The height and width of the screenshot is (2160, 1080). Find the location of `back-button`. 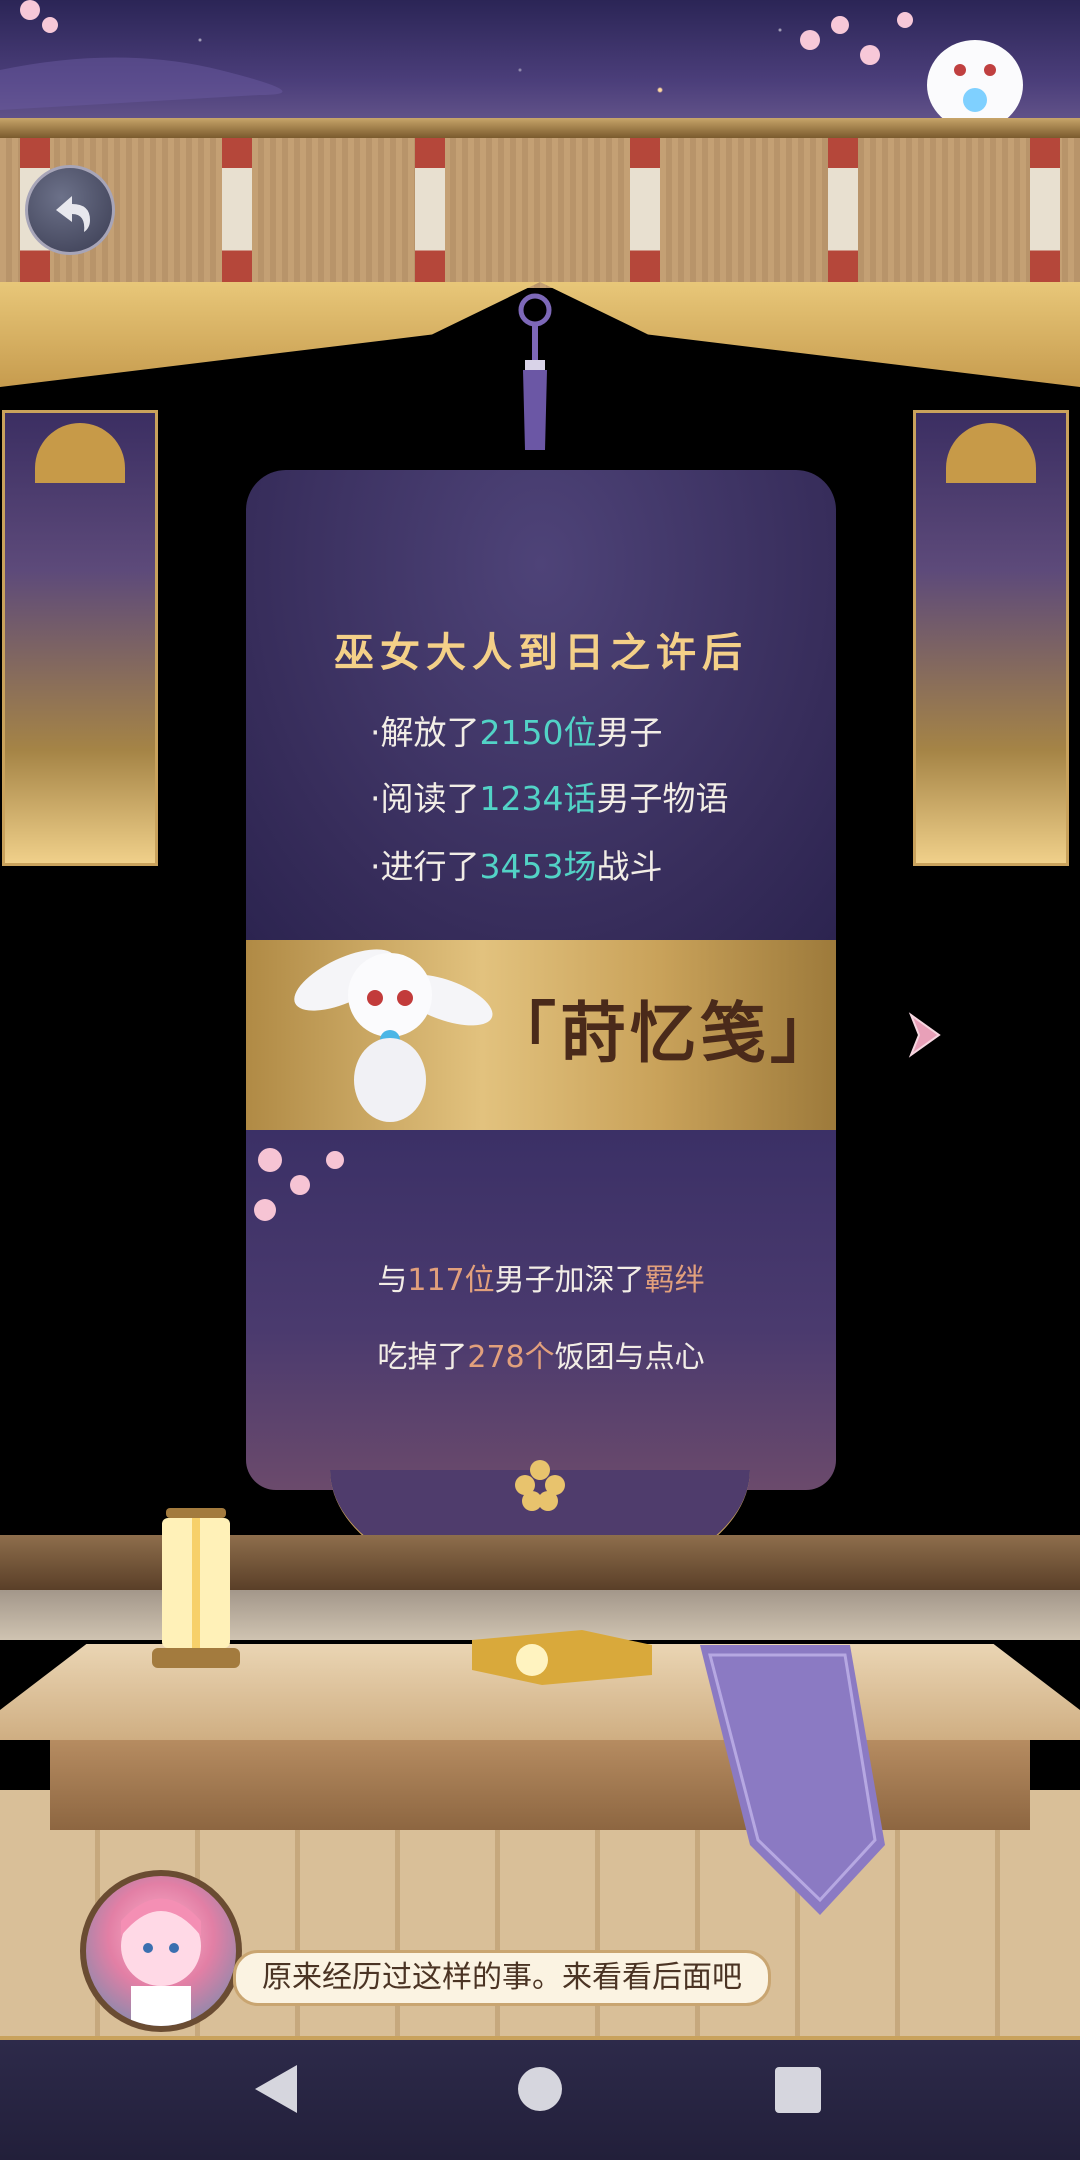

back-button is located at coordinates (70, 210).